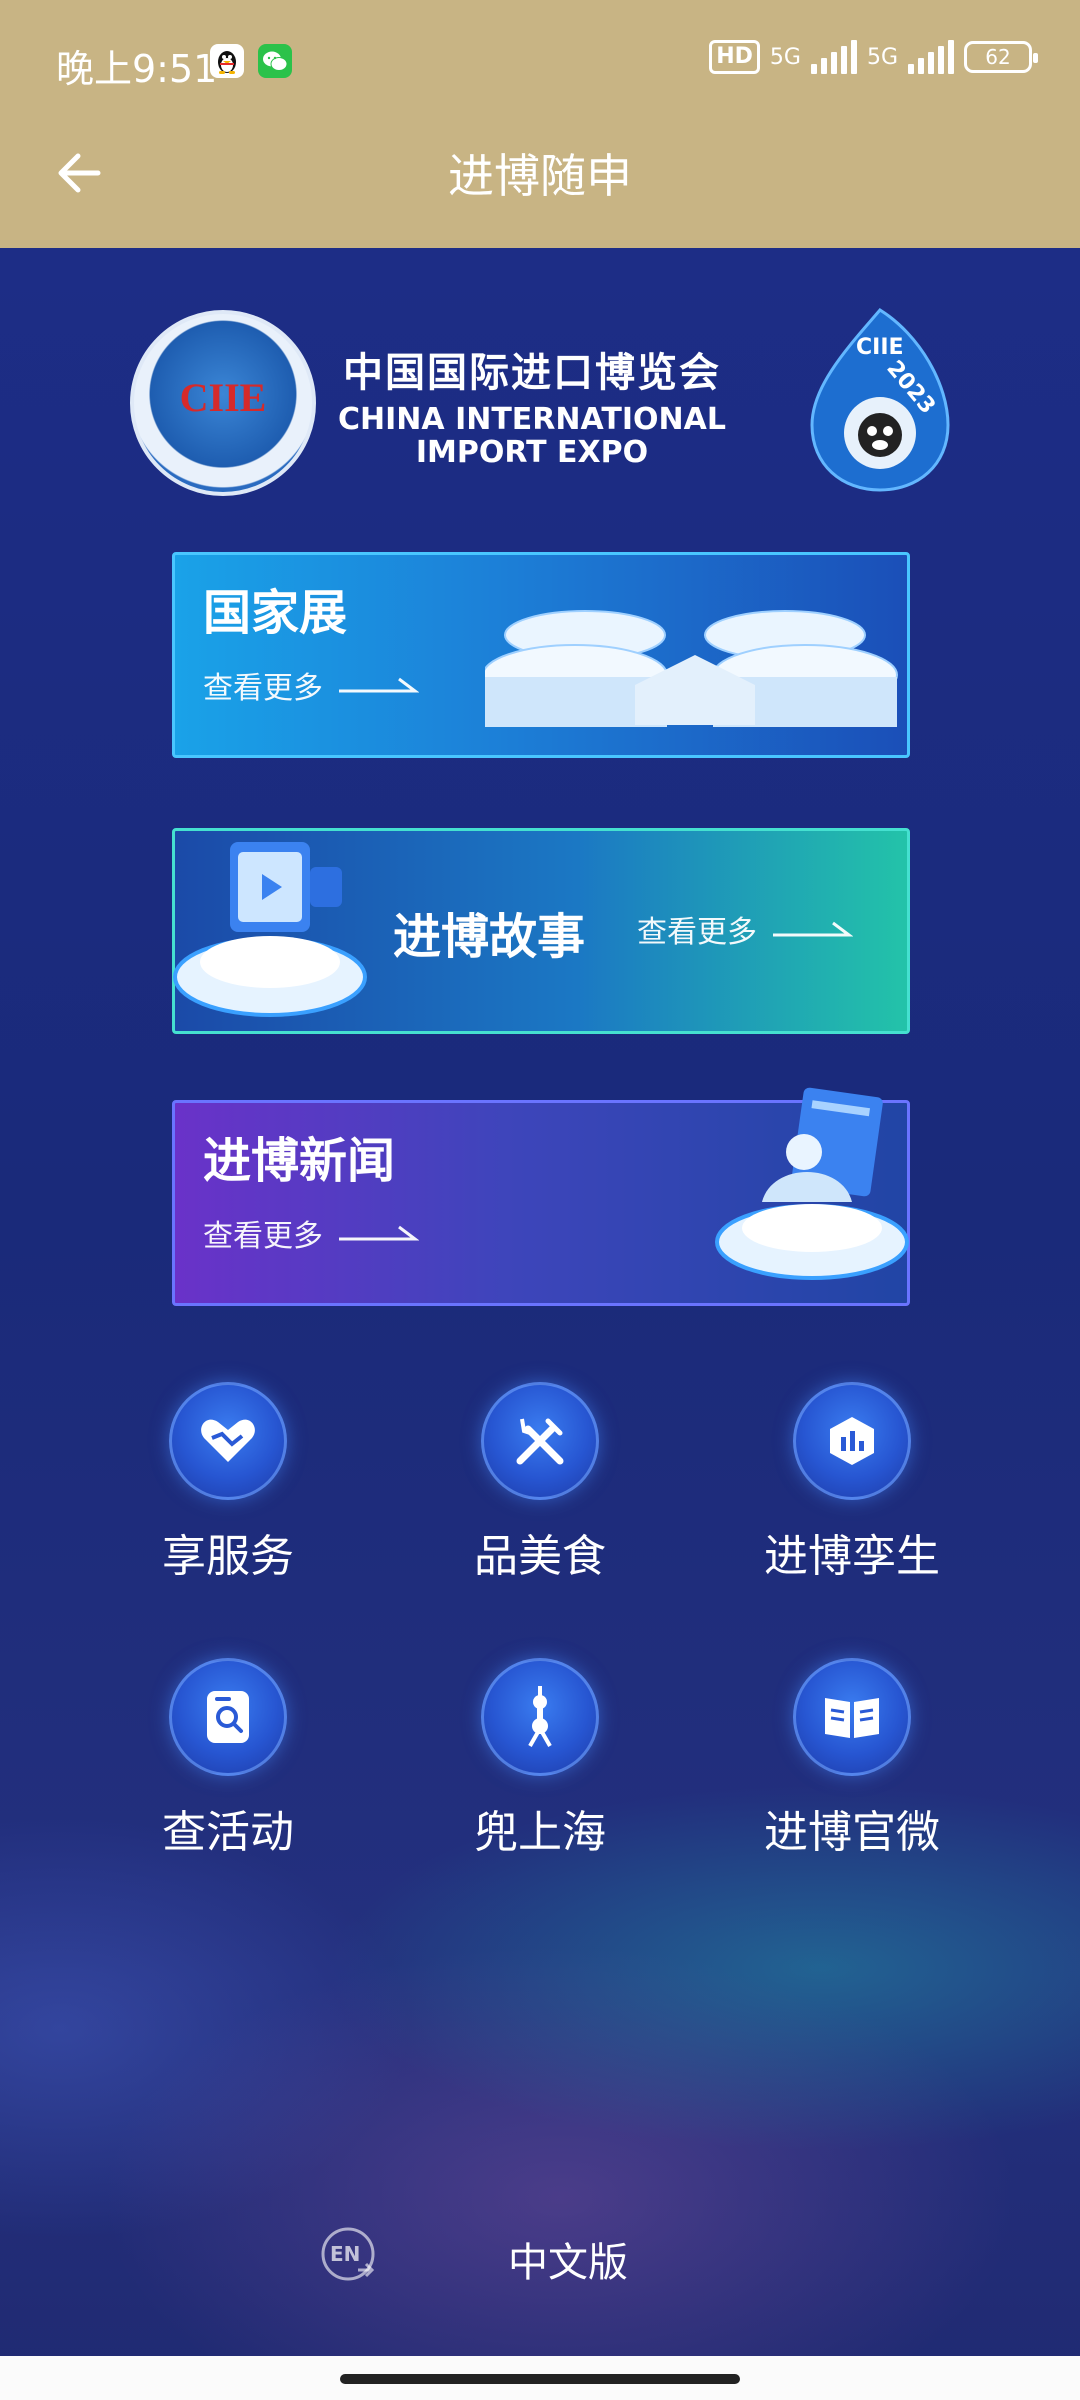  What do you see at coordinates (785, 57) in the screenshot?
I see `signal-label-1: 5G` at bounding box center [785, 57].